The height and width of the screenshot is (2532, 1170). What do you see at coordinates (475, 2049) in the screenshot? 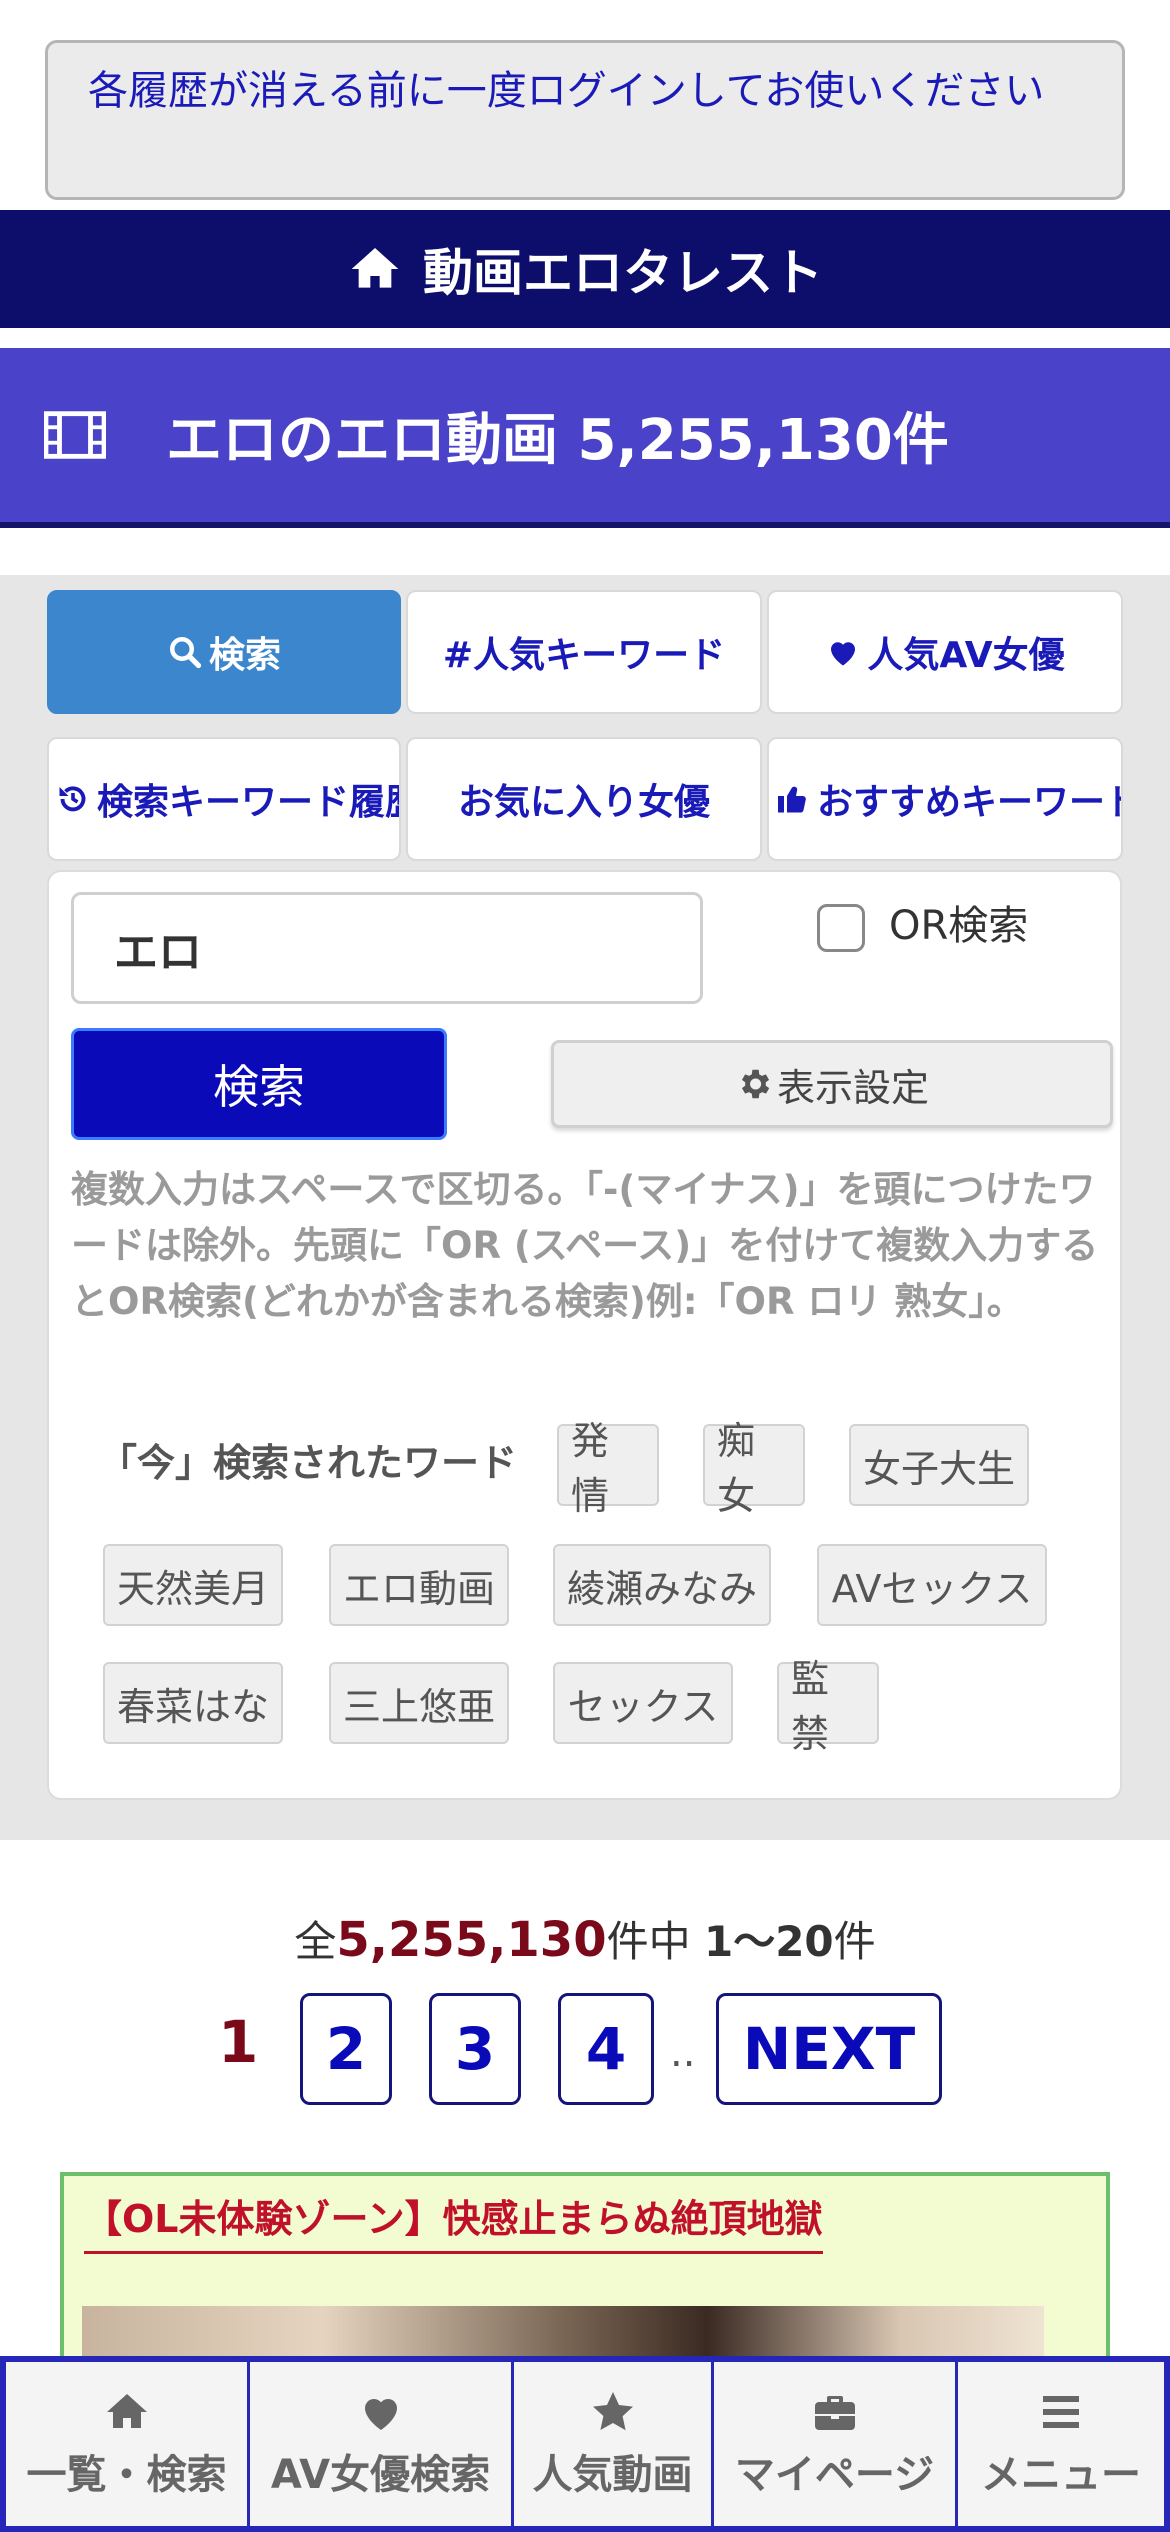
I see `pagination-page-3: 3` at bounding box center [475, 2049].